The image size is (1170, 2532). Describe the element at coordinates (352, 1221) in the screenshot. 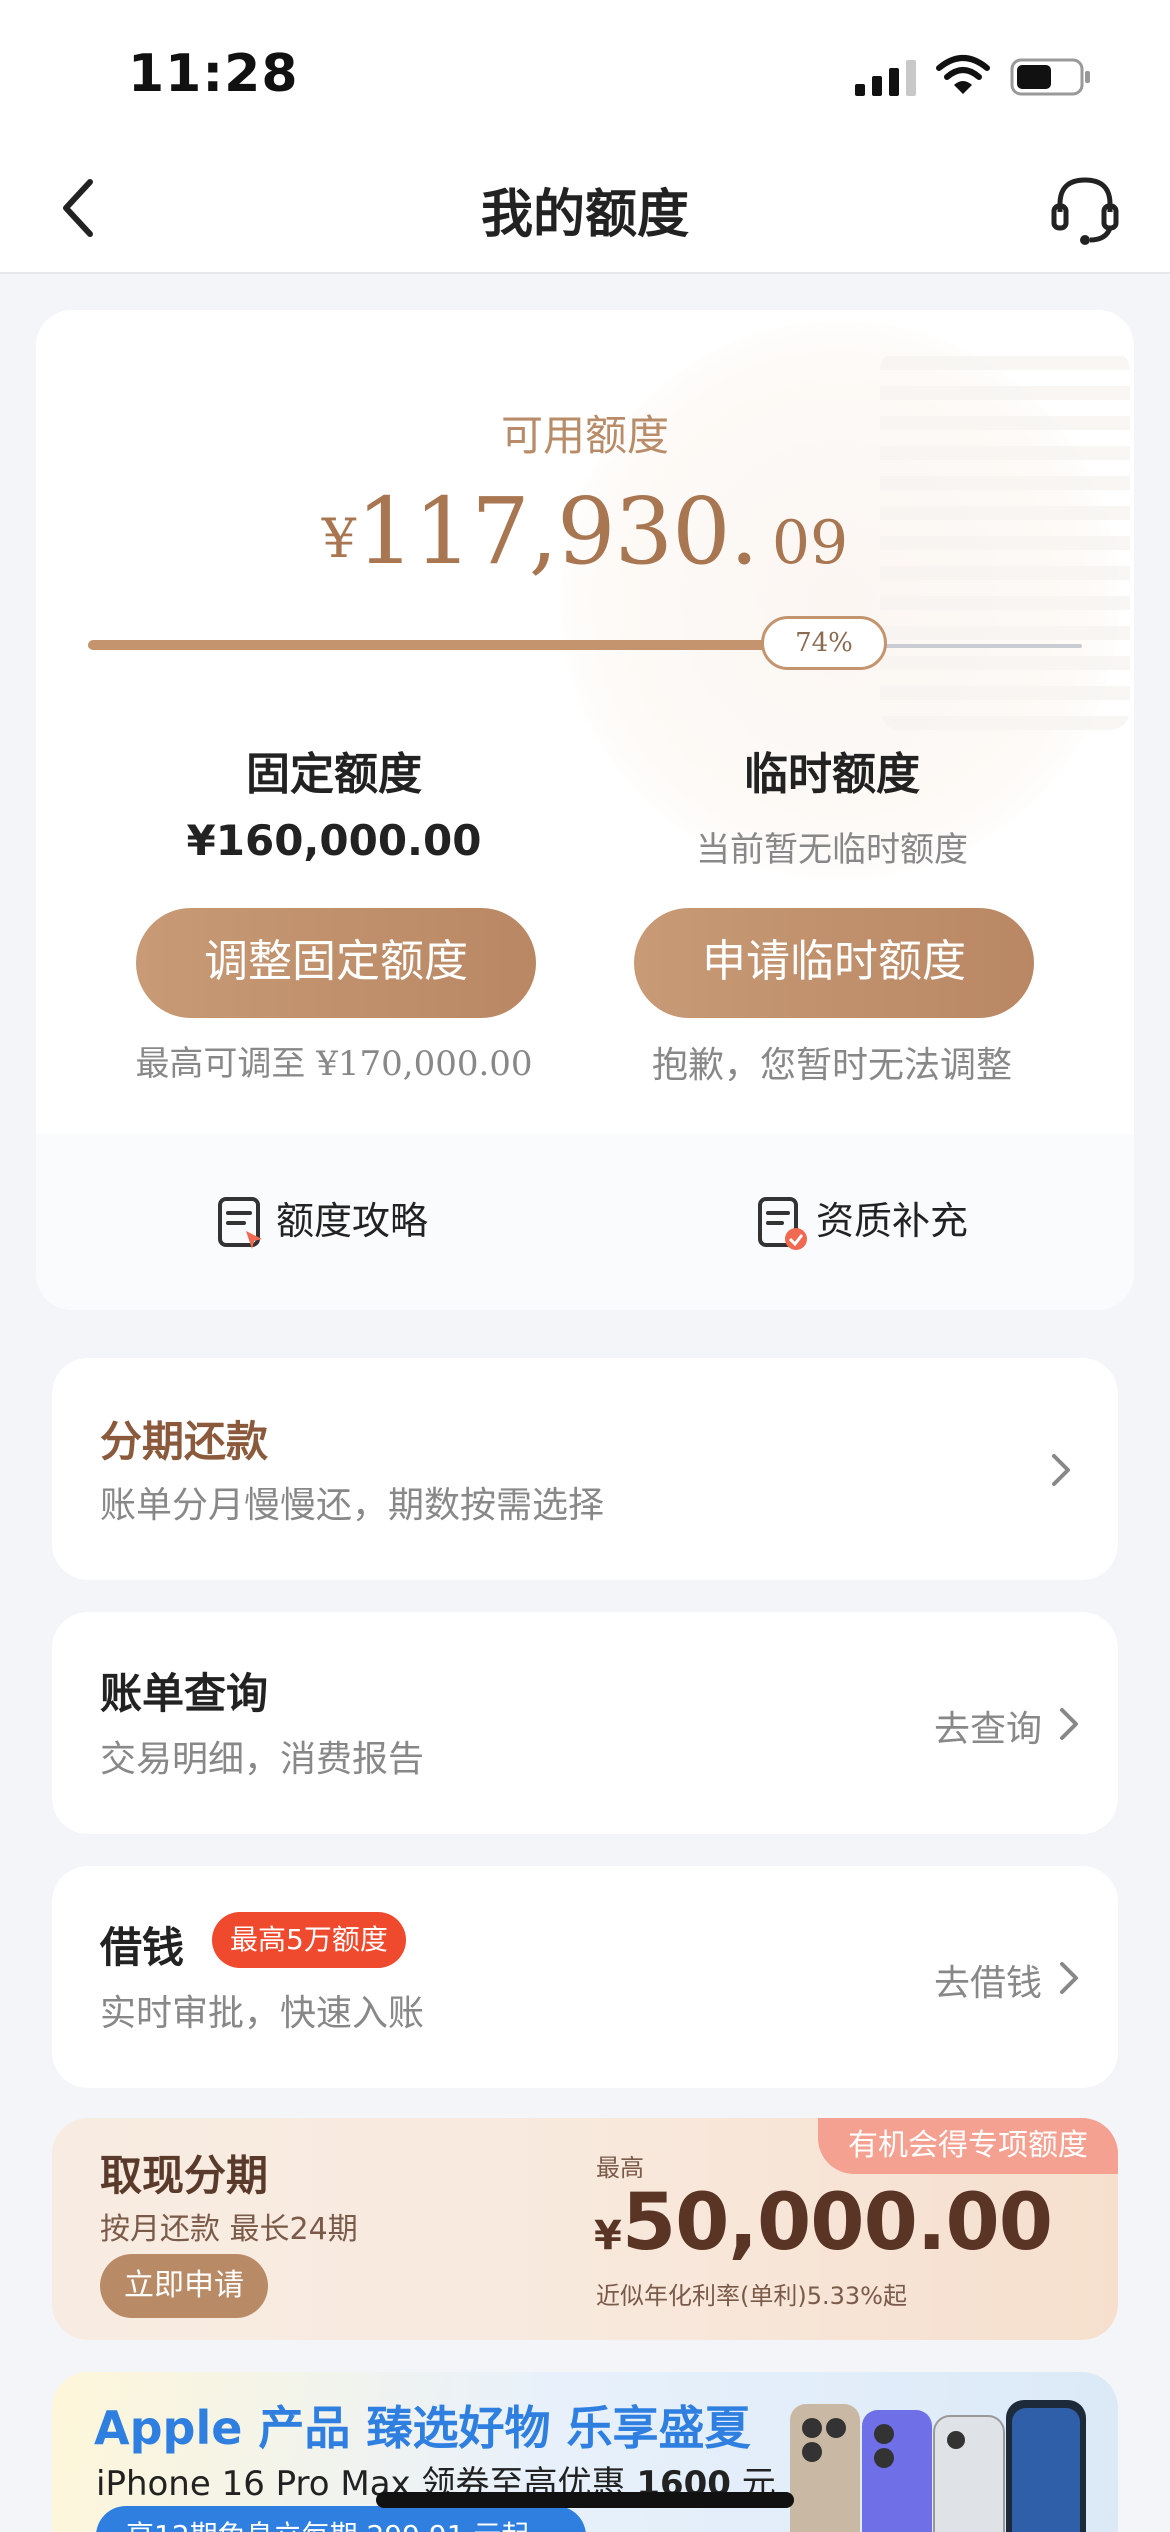

I see `credit-guide-label: 额度攻略` at that location.